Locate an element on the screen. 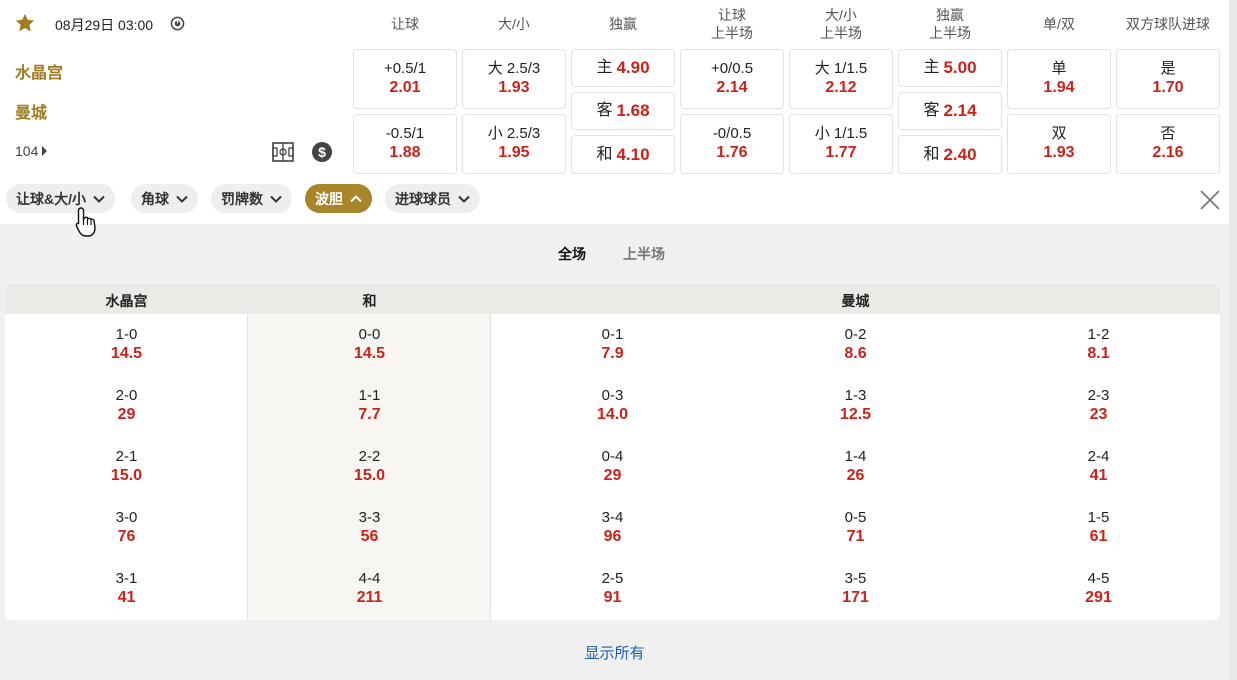  score-cell: 0-4 29 is located at coordinates (612, 467).